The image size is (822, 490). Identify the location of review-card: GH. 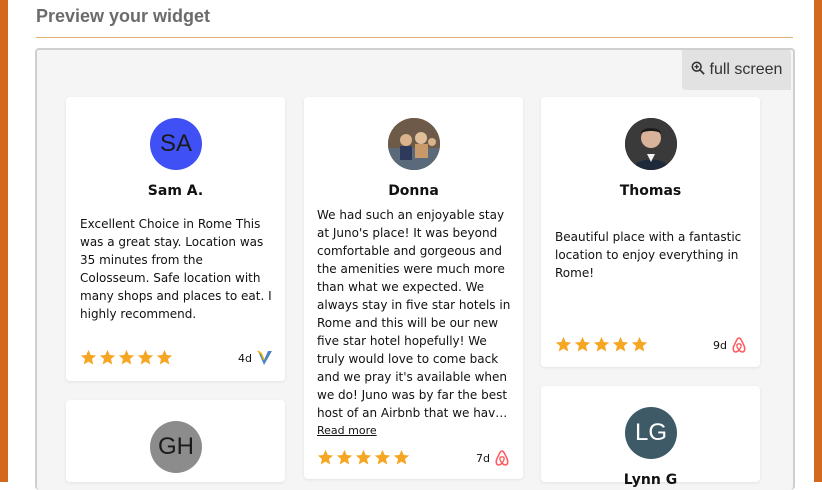
(175, 441).